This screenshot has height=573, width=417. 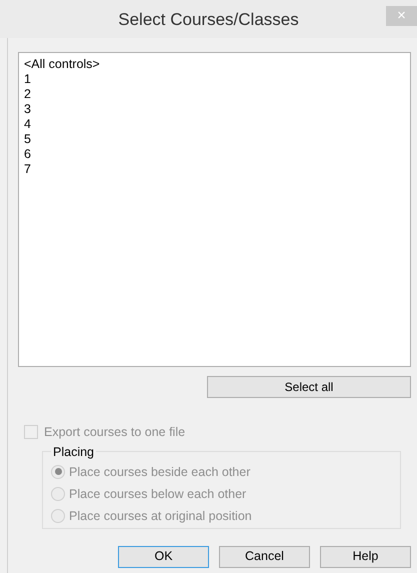 I want to click on dialog-button: OK, so click(x=163, y=557).